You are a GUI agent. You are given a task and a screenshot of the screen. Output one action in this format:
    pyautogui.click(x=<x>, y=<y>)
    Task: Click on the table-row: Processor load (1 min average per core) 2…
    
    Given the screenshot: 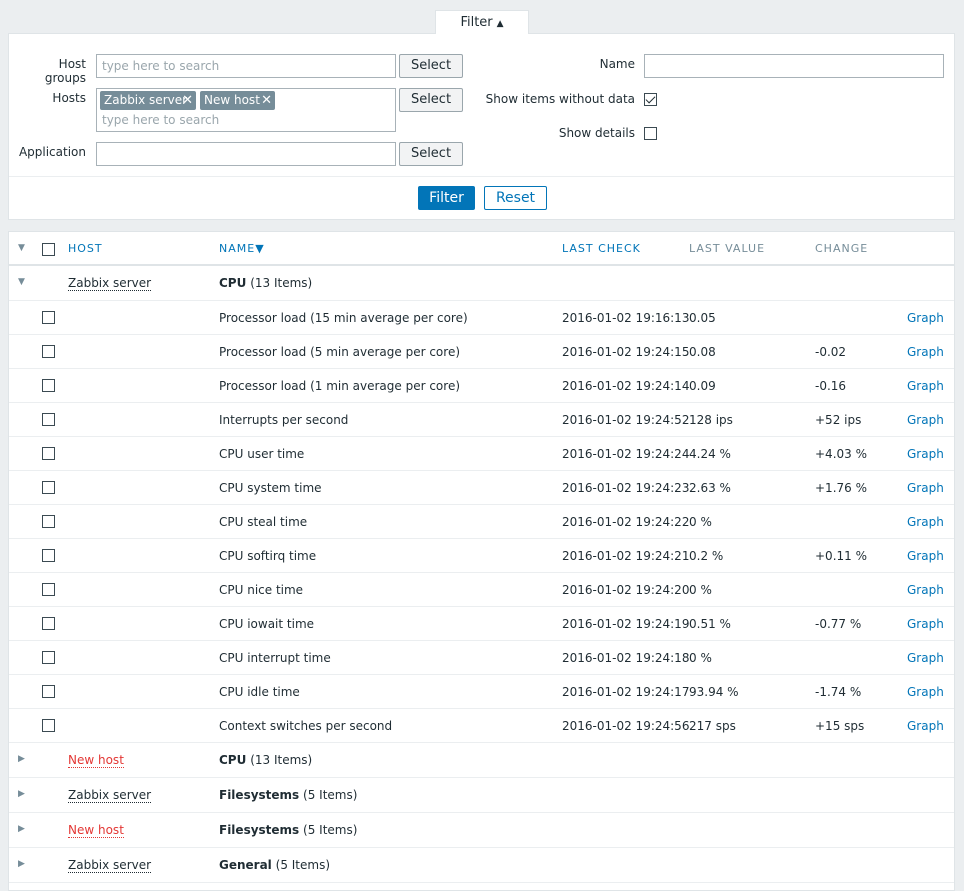 What is the action you would take?
    pyautogui.click(x=481, y=386)
    